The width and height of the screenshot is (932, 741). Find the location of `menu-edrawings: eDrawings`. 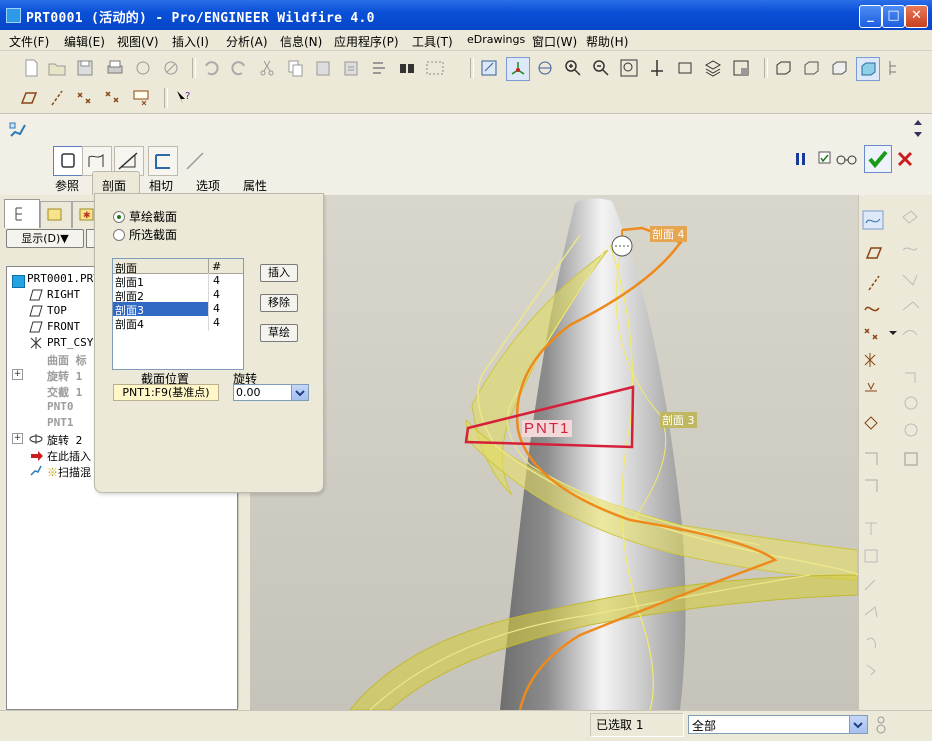

menu-edrawings: eDrawings is located at coordinates (496, 39).